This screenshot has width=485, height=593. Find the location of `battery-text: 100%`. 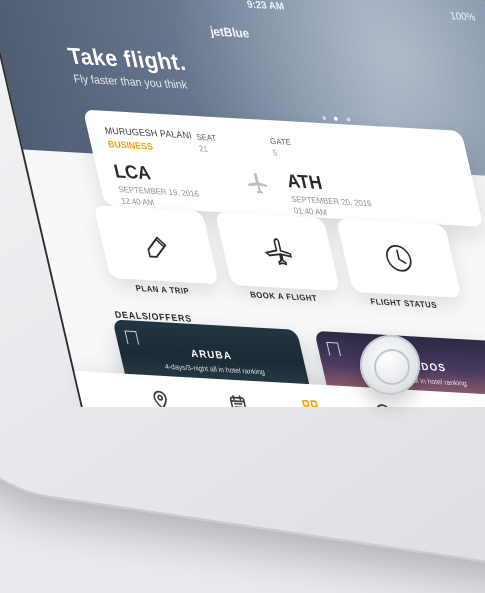

battery-text: 100% is located at coordinates (463, 17).